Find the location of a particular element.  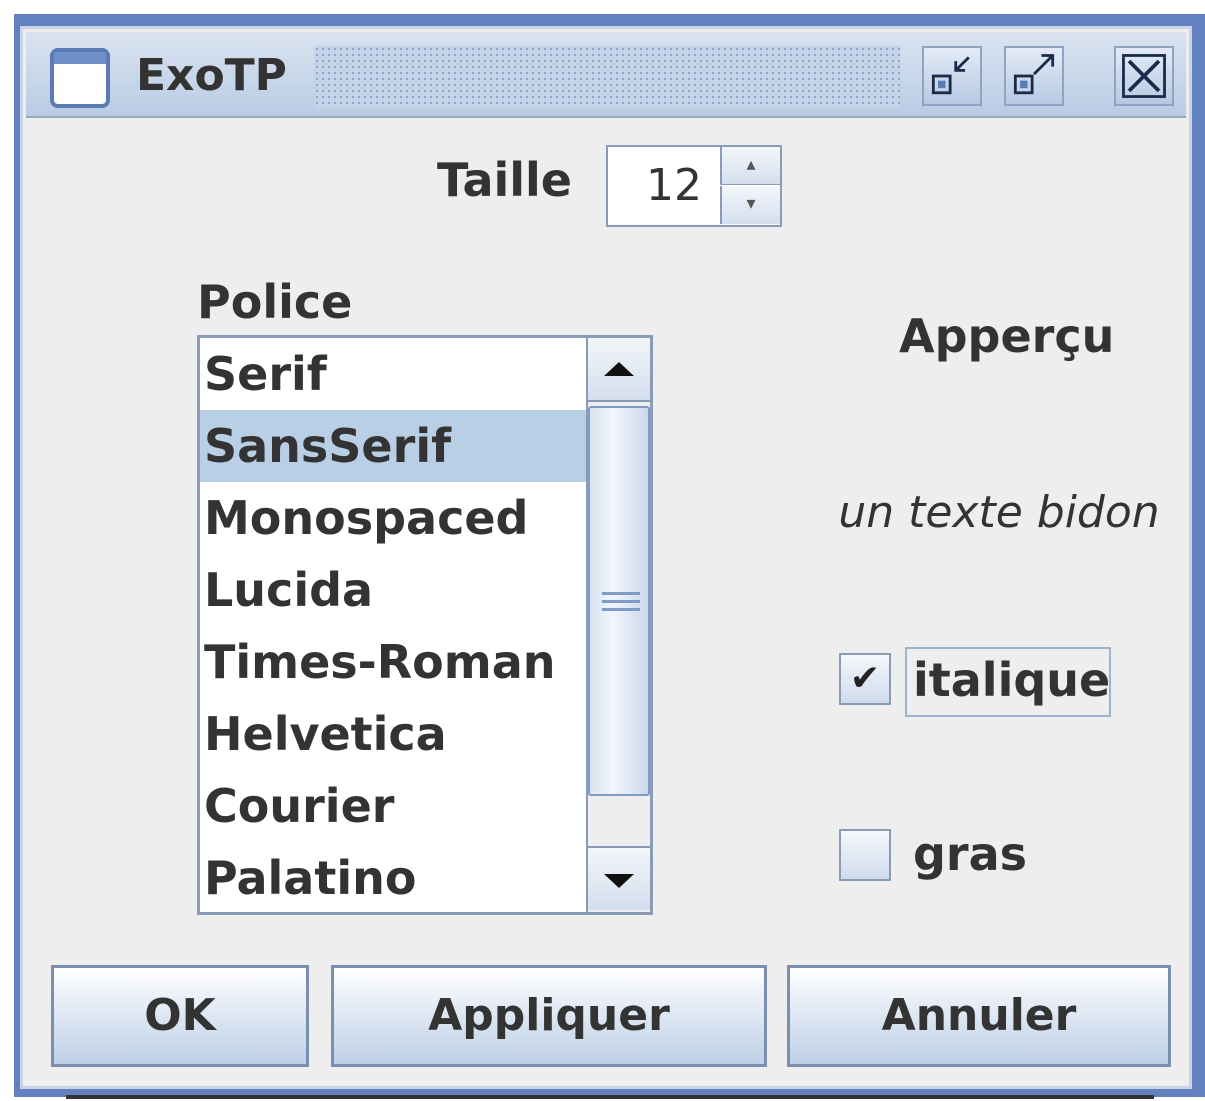

scroll-thumb is located at coordinates (619, 601).